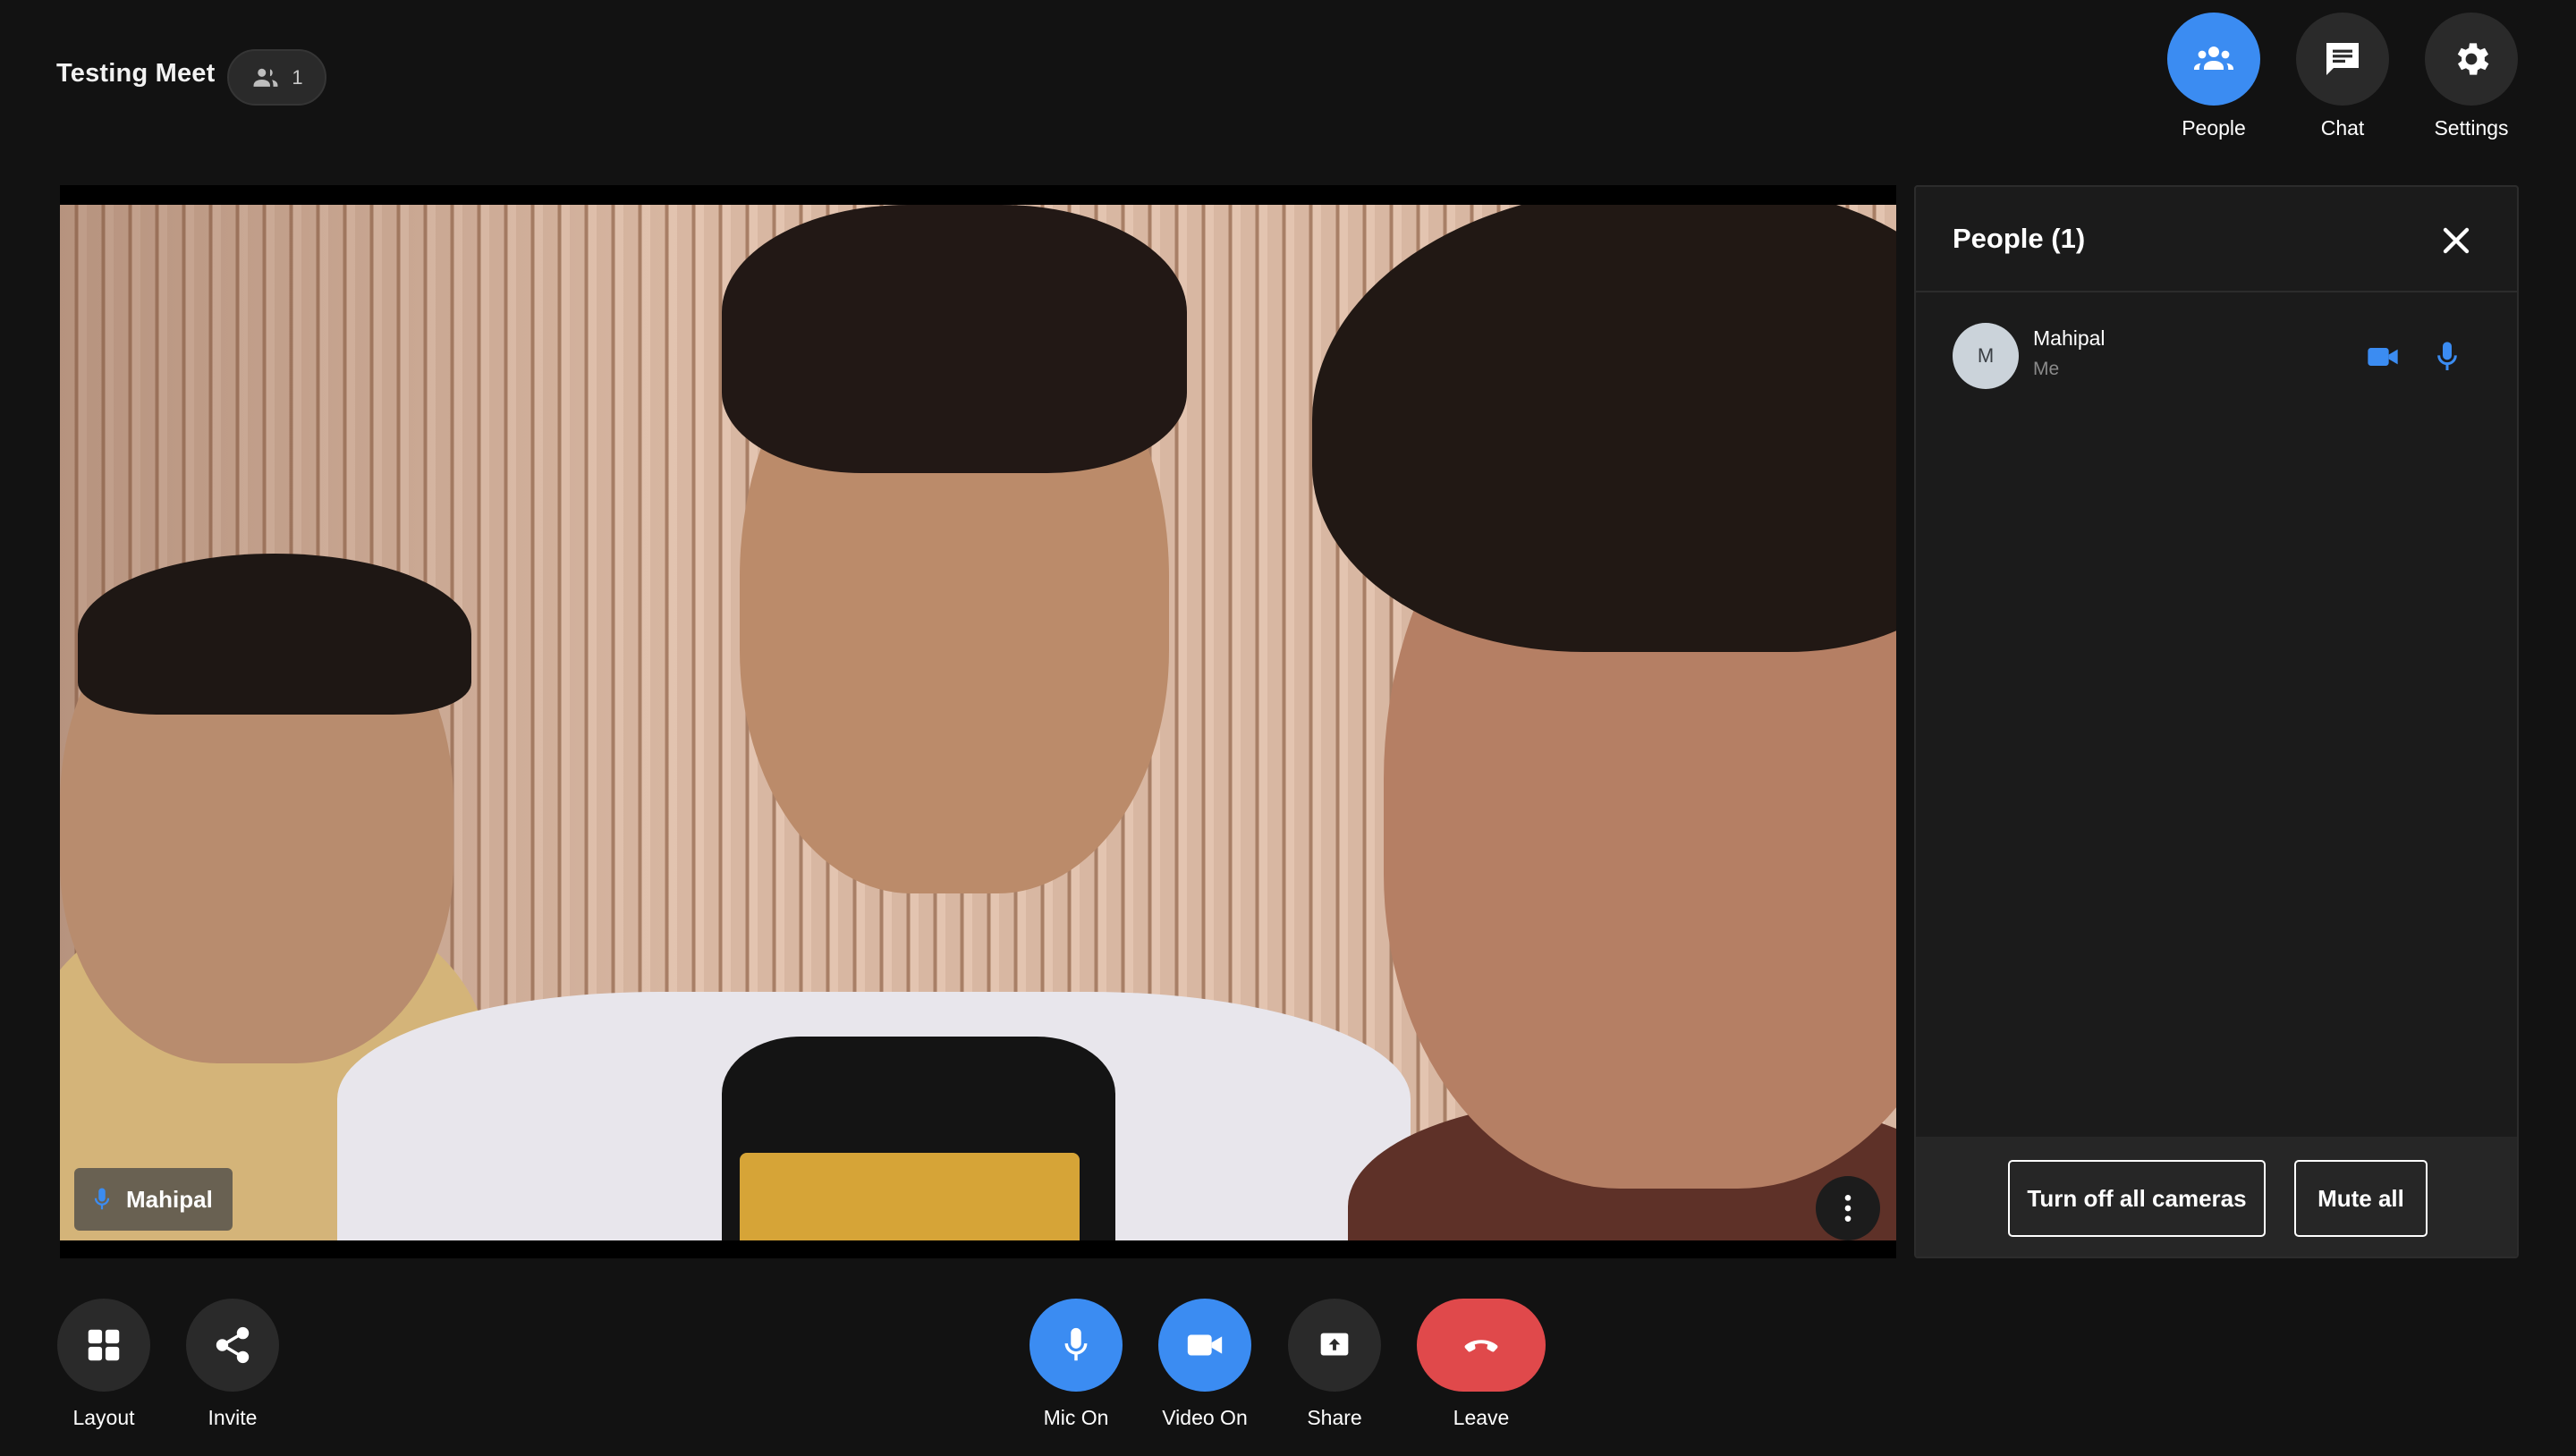 This screenshot has width=2576, height=1456. Describe the element at coordinates (1481, 1417) in the screenshot. I see `leave-label: Leave` at that location.